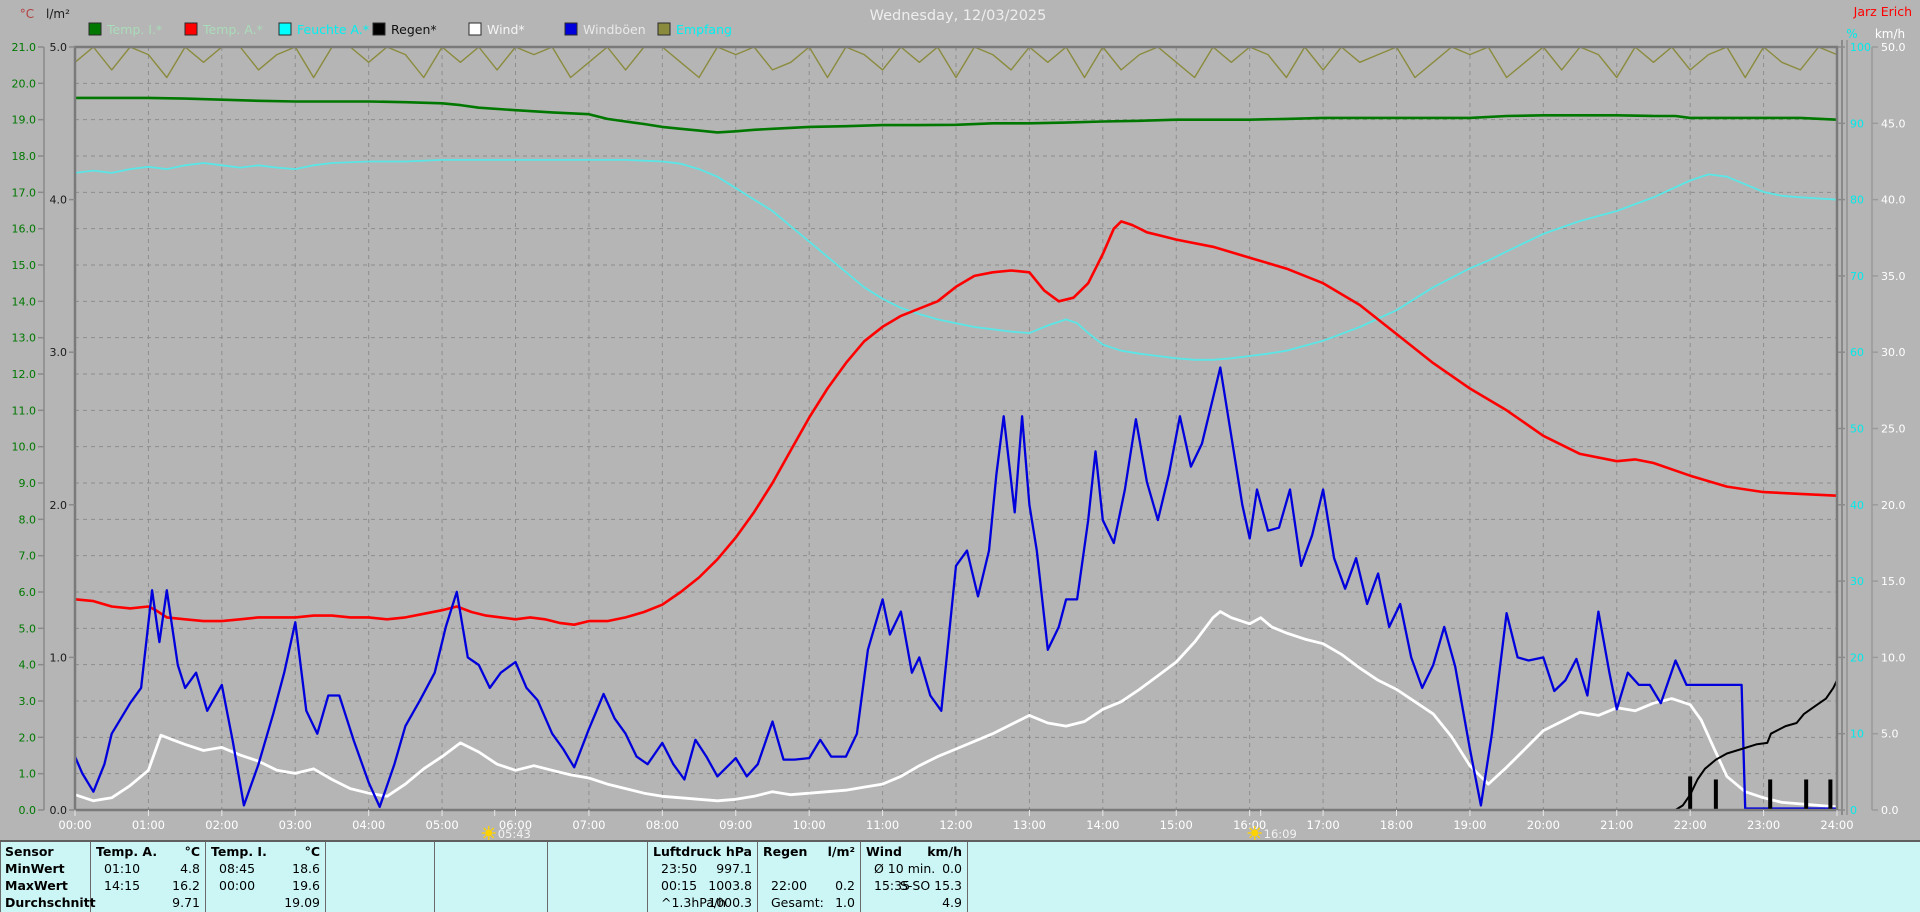  I want to click on tick-label: 20.0, so click(24, 83).